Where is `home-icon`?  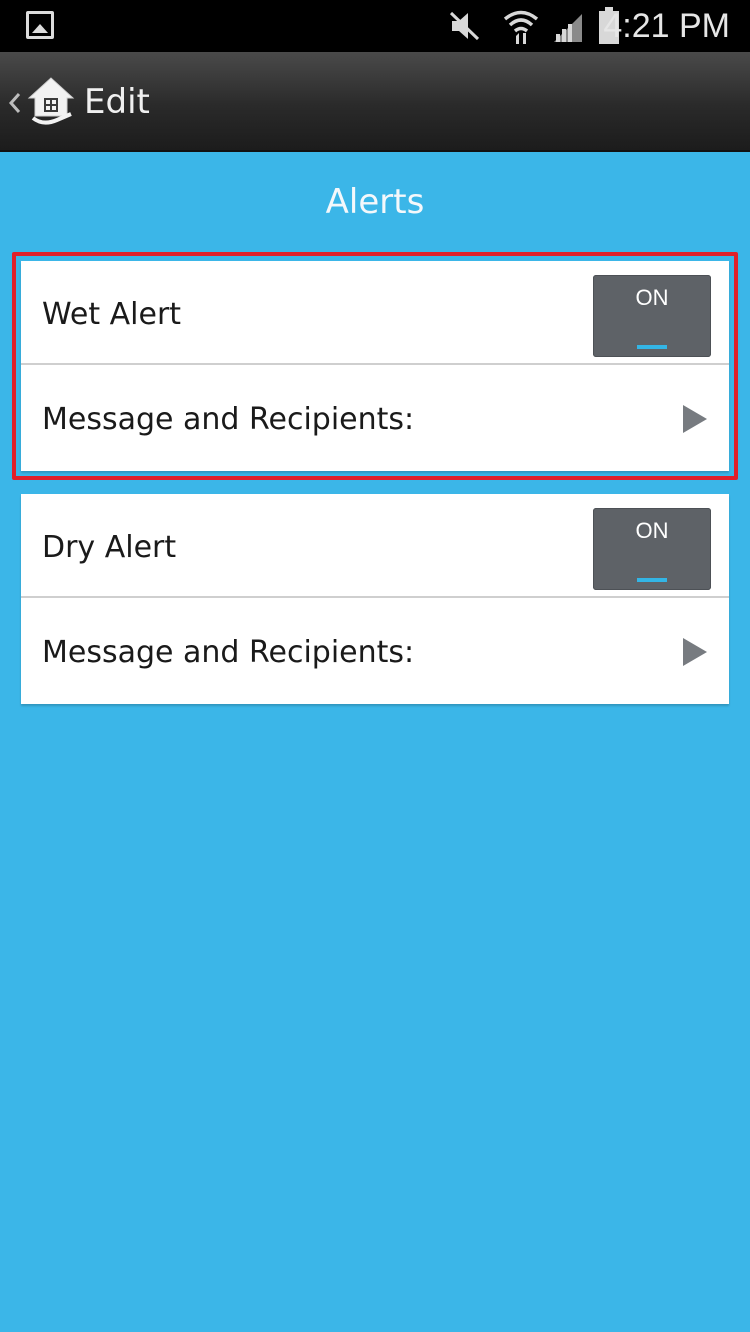
home-icon is located at coordinates (51, 101).